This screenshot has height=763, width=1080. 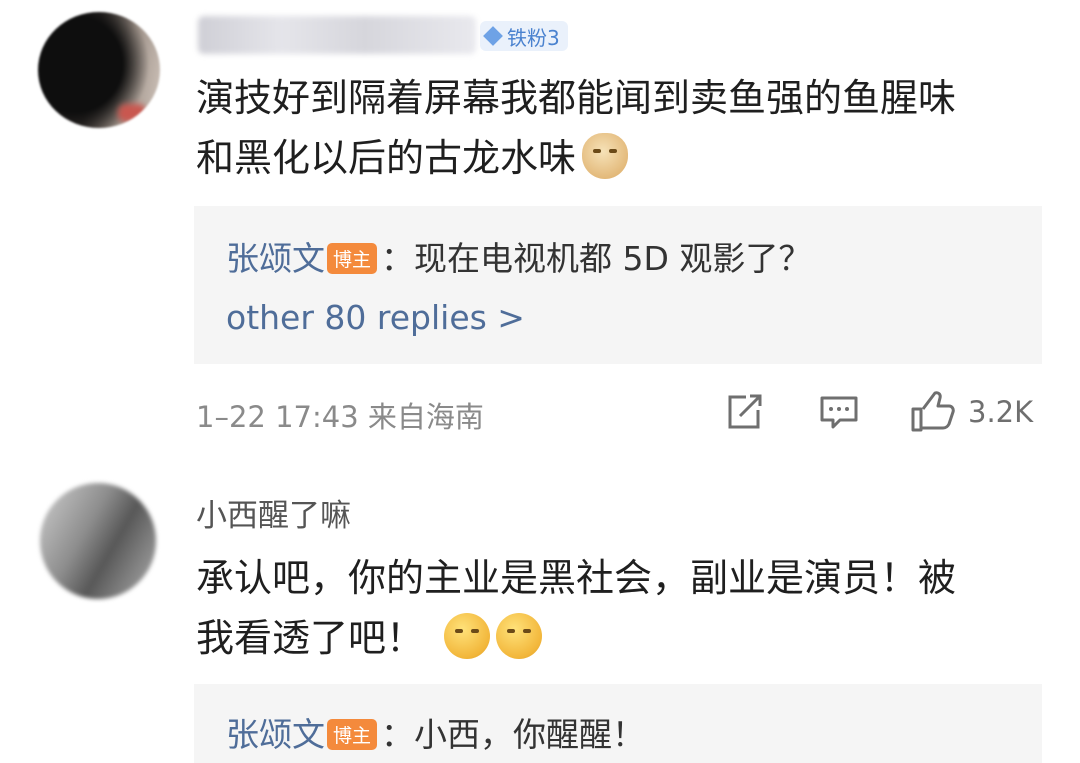 I want to click on comment-button, so click(x=839, y=412).